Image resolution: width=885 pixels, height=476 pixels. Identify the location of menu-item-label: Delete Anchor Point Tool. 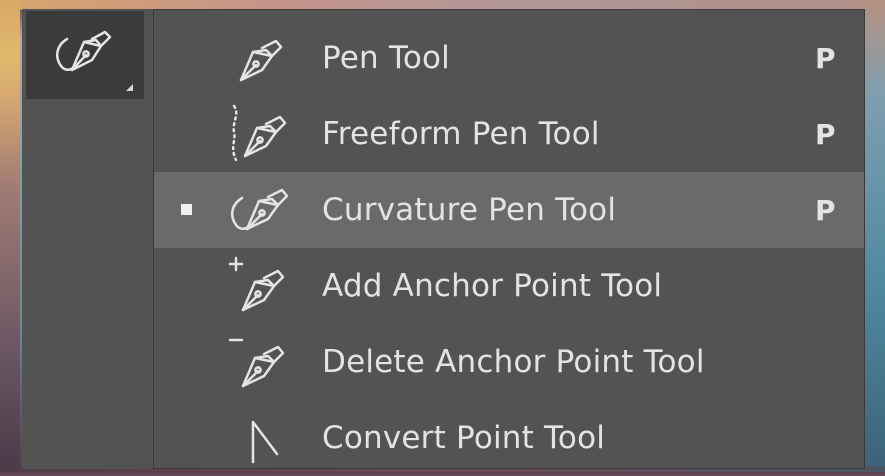
(513, 362).